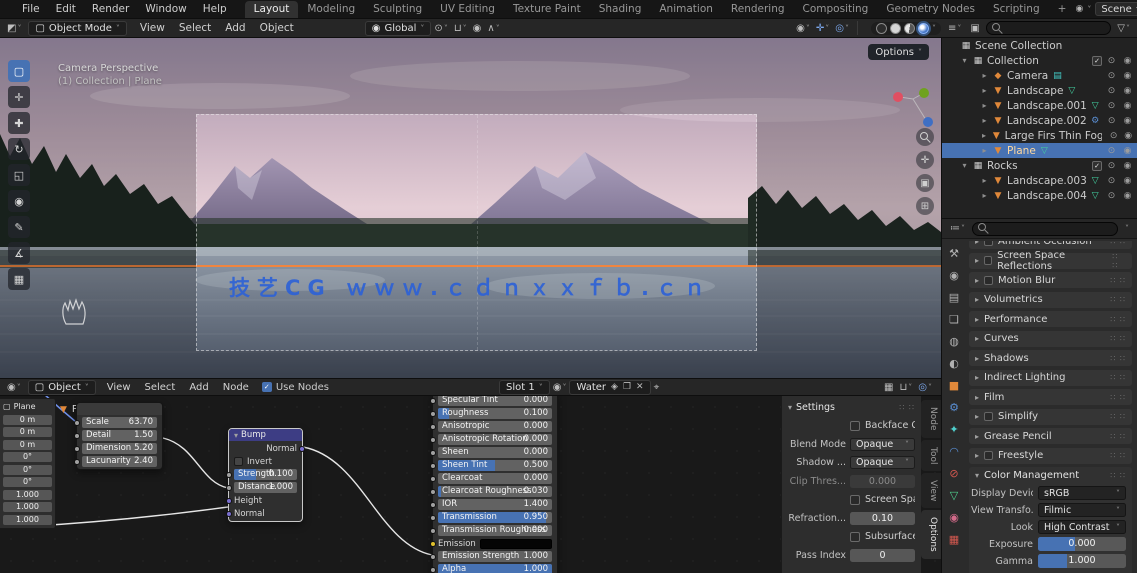 The width and height of the screenshot is (1137, 573). What do you see at coordinates (110, 9) in the screenshot?
I see `menu-item: Render` at bounding box center [110, 9].